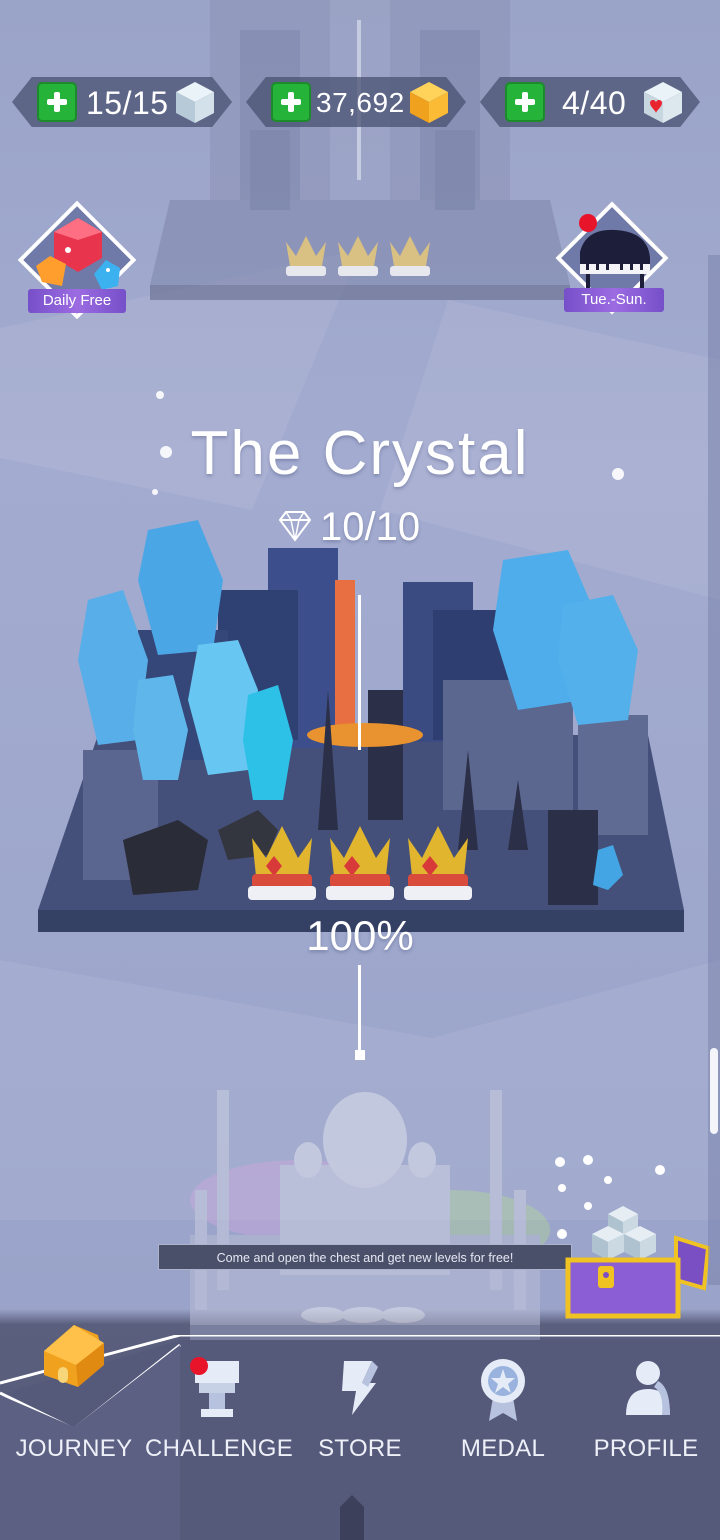 The width and height of the screenshot is (720, 1540). What do you see at coordinates (714, 1091) in the screenshot?
I see `scrollbar-thumb` at bounding box center [714, 1091].